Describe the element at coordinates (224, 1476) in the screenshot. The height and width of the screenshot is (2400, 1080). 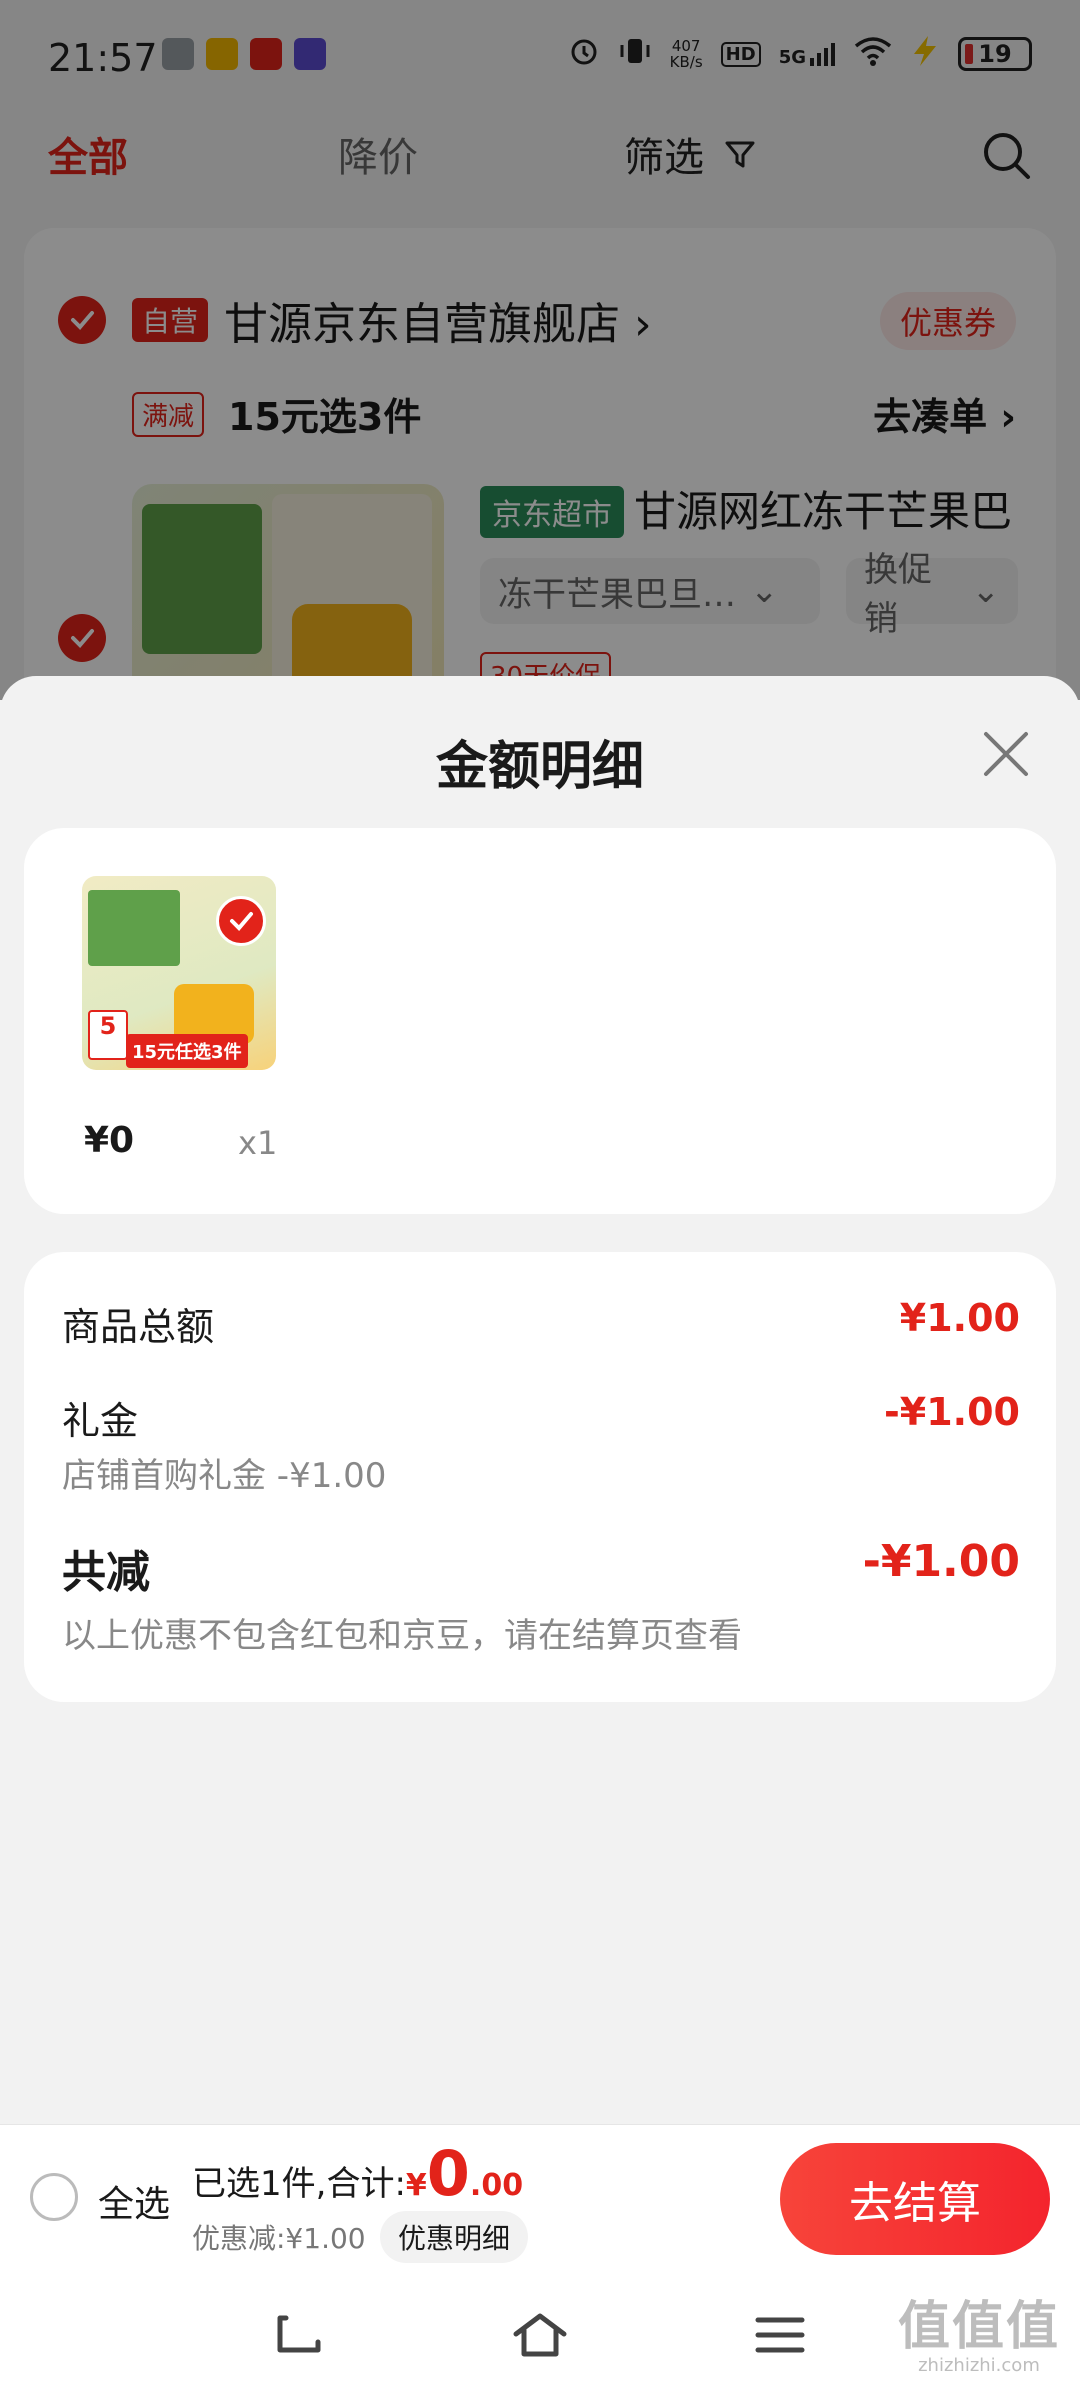
I see `gift-sub-text: 店铺首购礼金 -¥1.00` at that location.